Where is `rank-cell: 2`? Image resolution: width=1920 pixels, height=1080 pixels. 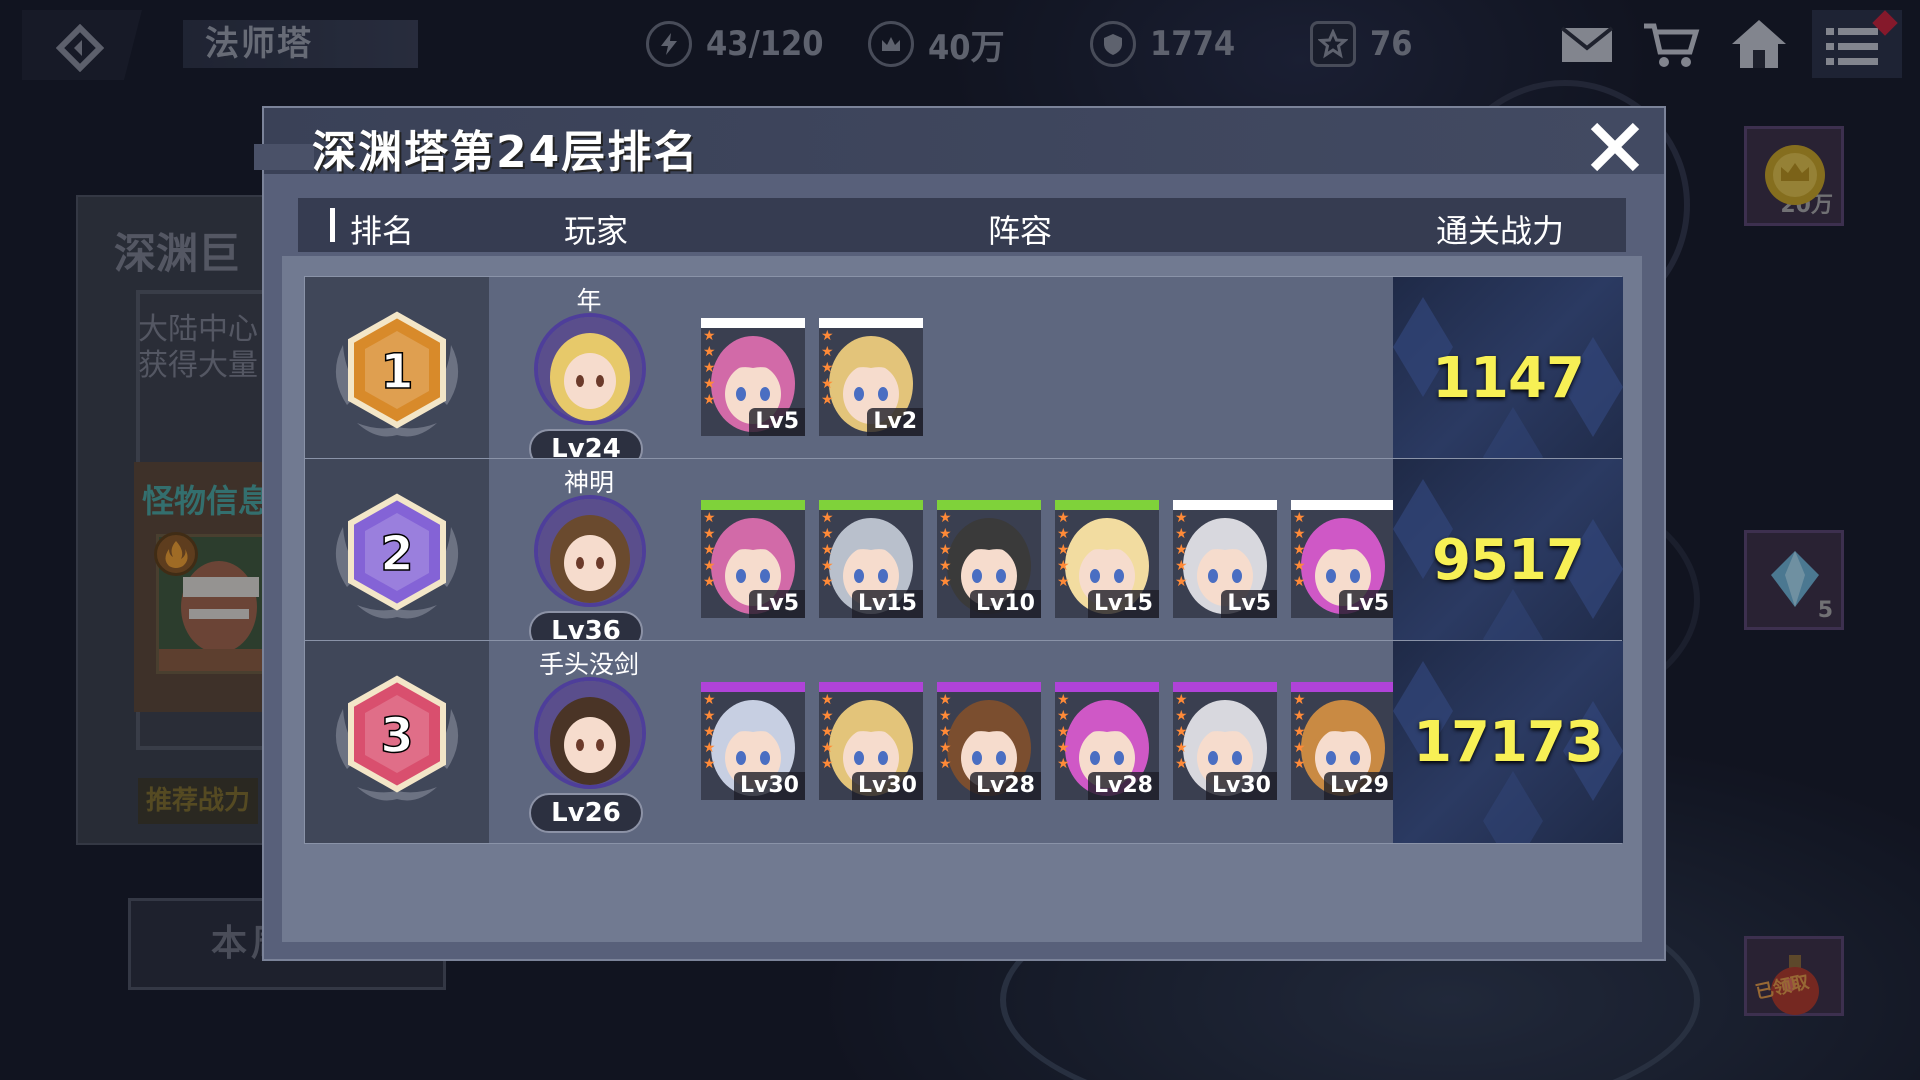
rank-cell: 2 is located at coordinates (397, 560).